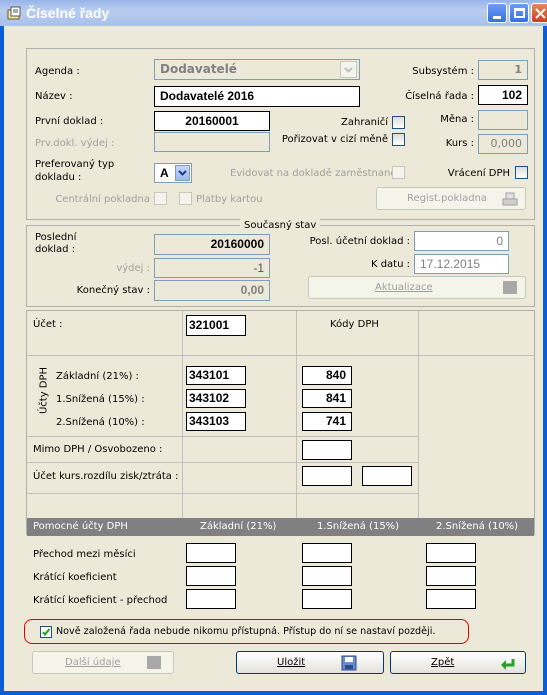 The image size is (547, 695). I want to click on porizovat-checkbox, so click(398, 139).